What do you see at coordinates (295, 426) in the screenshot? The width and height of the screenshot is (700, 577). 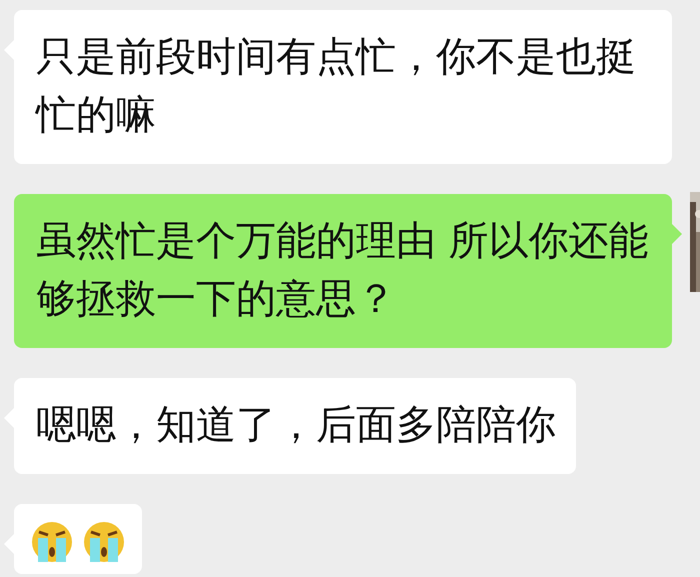 I see `message-bubble: 嗯嗯，知道了，后面多陪陪你` at bounding box center [295, 426].